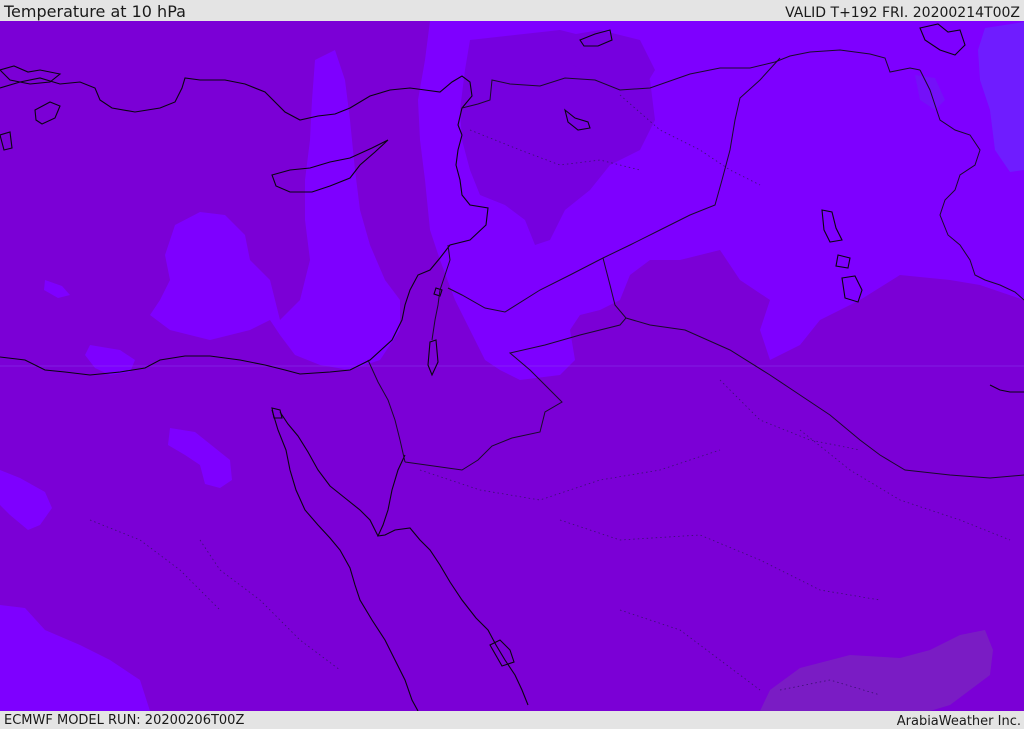  Describe the element at coordinates (958, 721) in the screenshot. I see `credit-label: ArabiaWeather Inc.` at that location.